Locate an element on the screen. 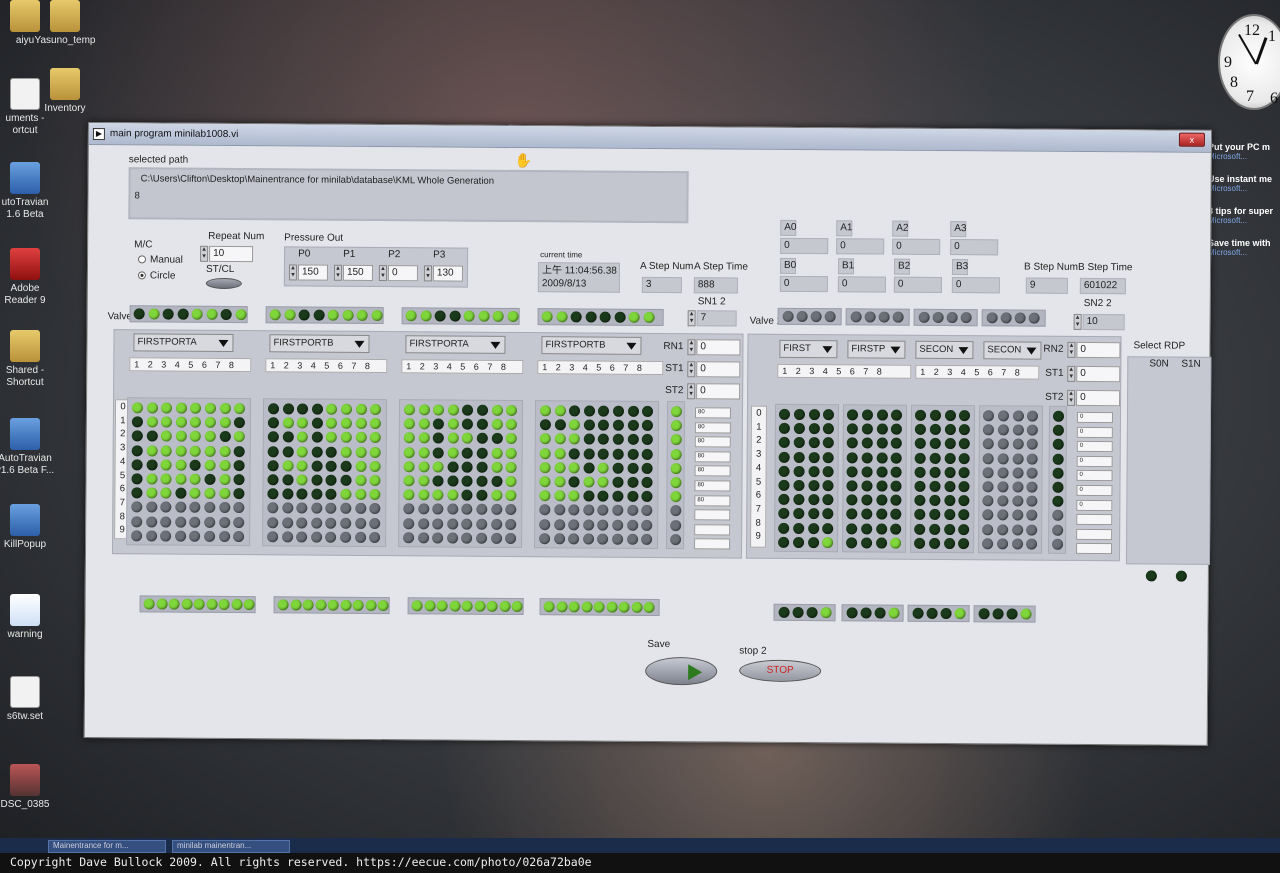  row-index-label: 8 is located at coordinates (758, 523).